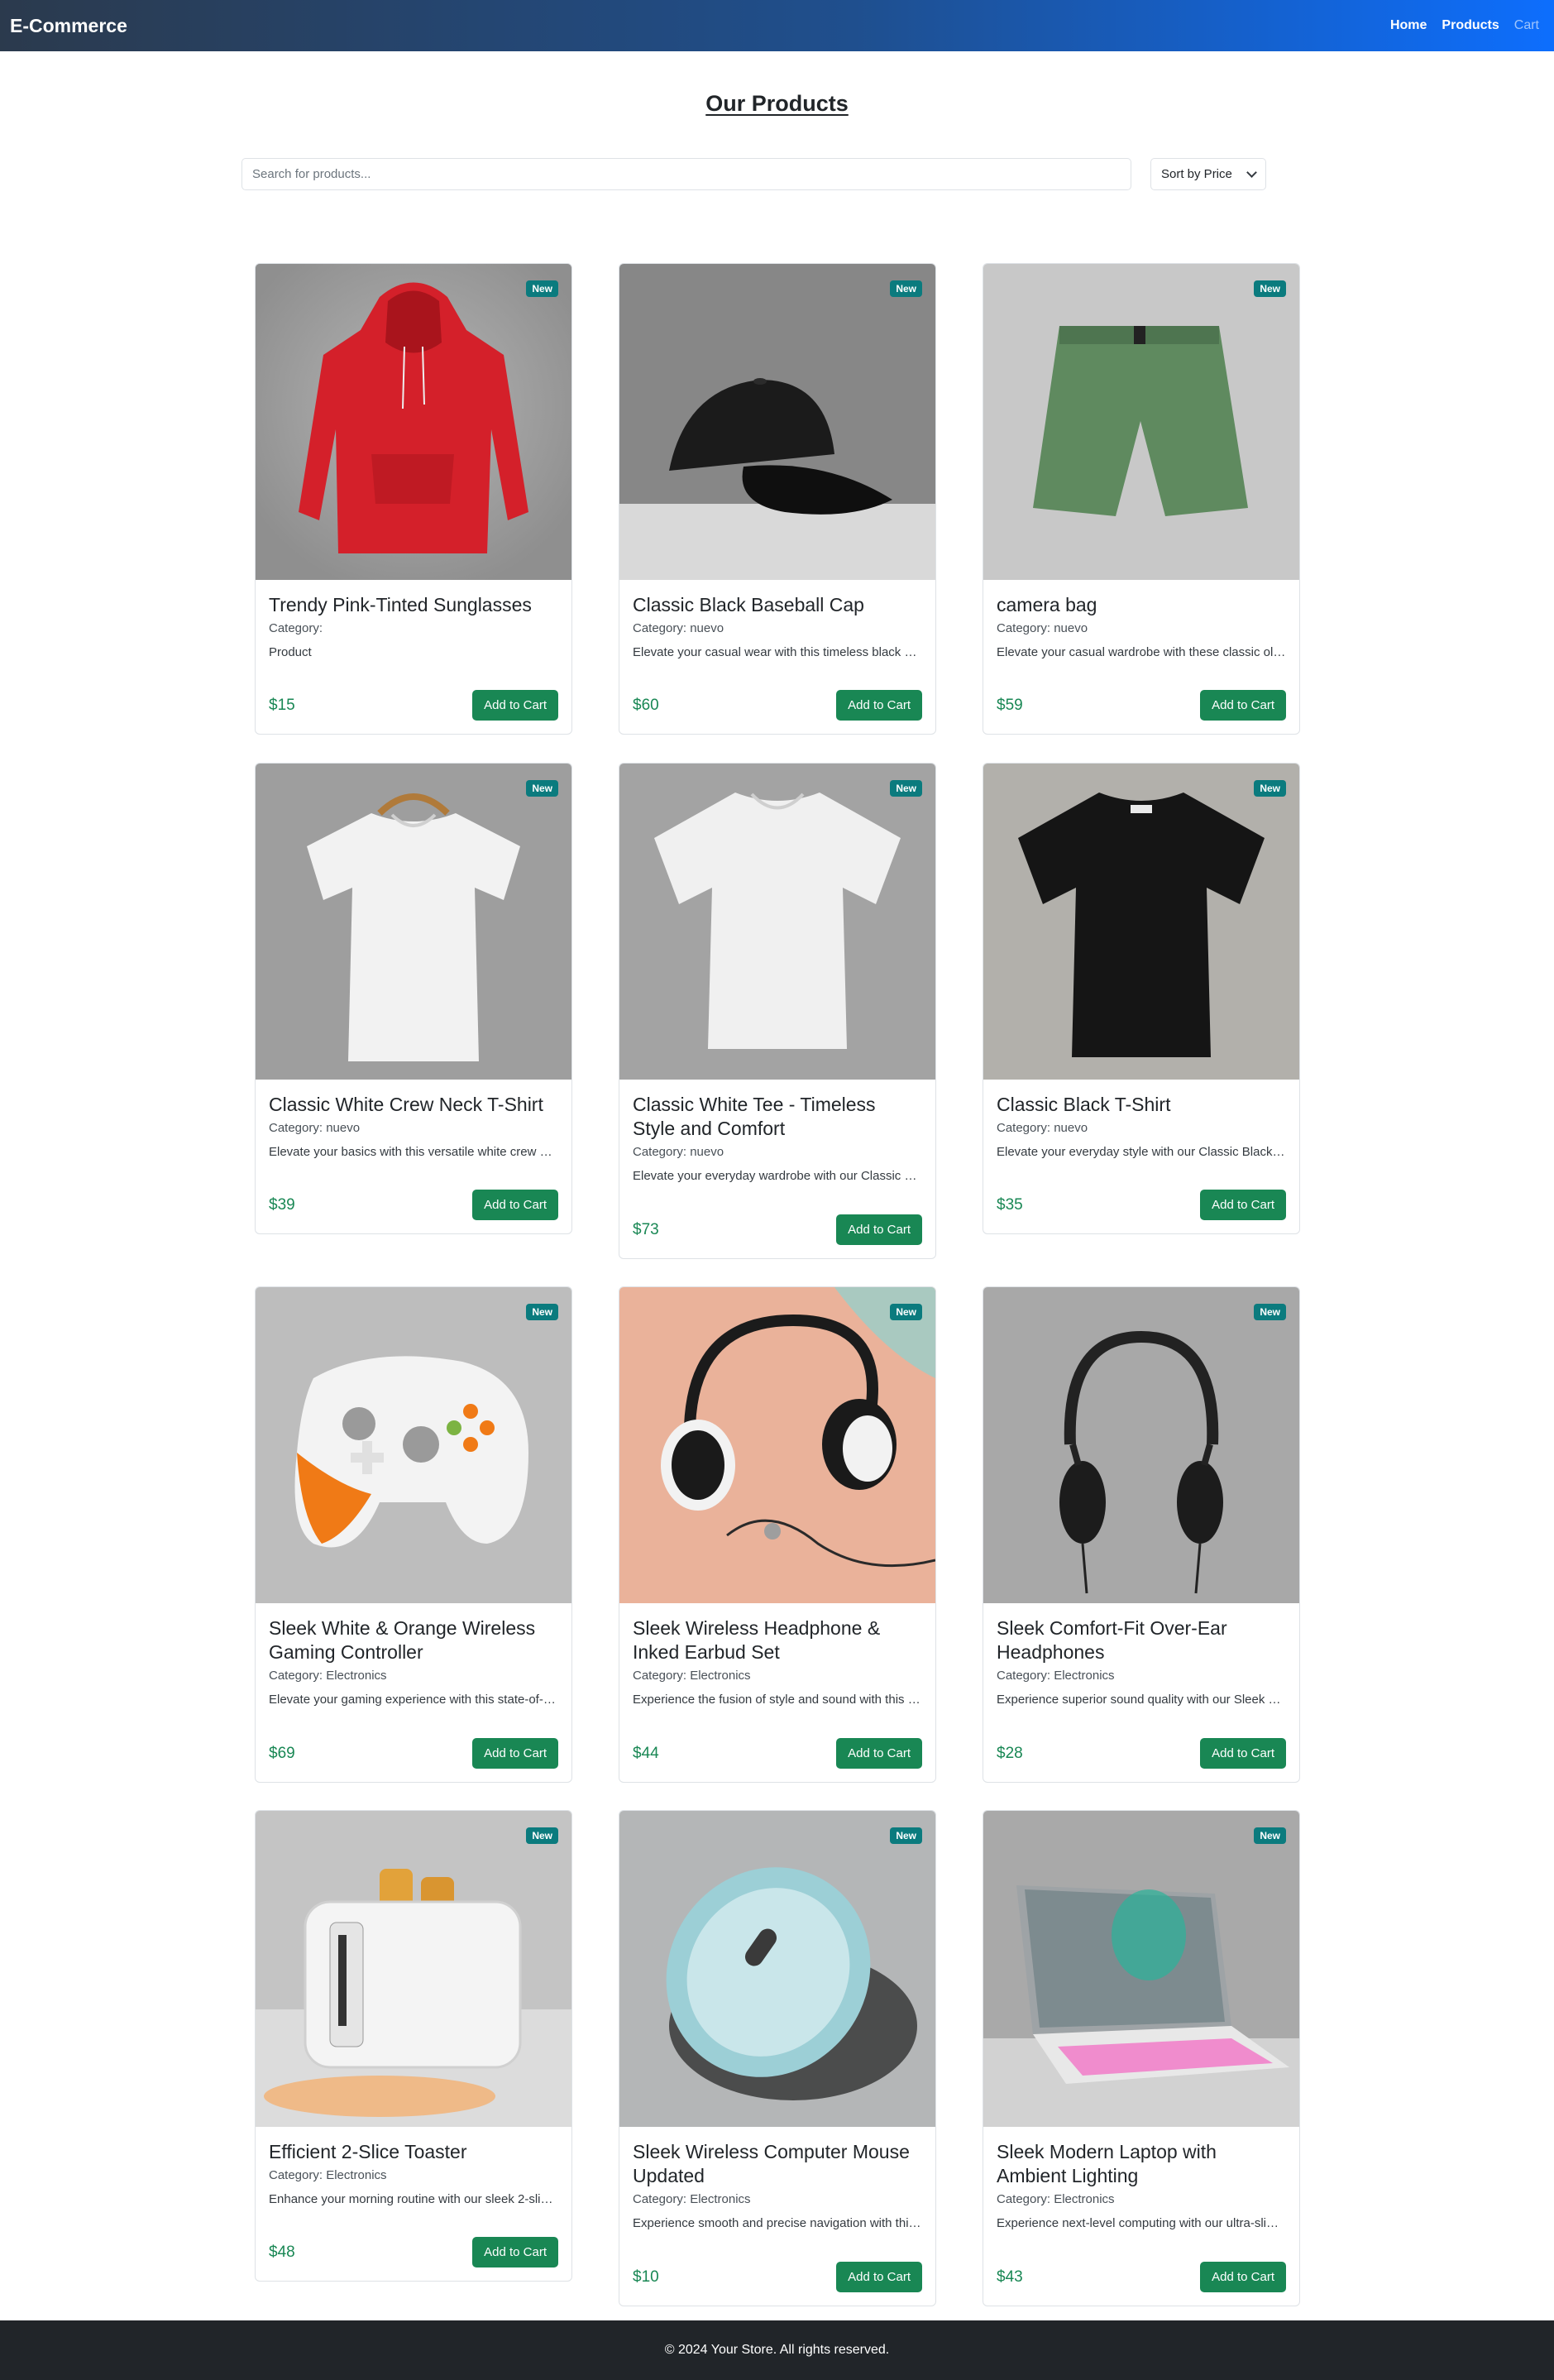 Image resolution: width=1554 pixels, height=2380 pixels. What do you see at coordinates (1112, 1640) in the screenshot?
I see `product-title: Sleek Comfort-Fit Over-Ear Headphones` at bounding box center [1112, 1640].